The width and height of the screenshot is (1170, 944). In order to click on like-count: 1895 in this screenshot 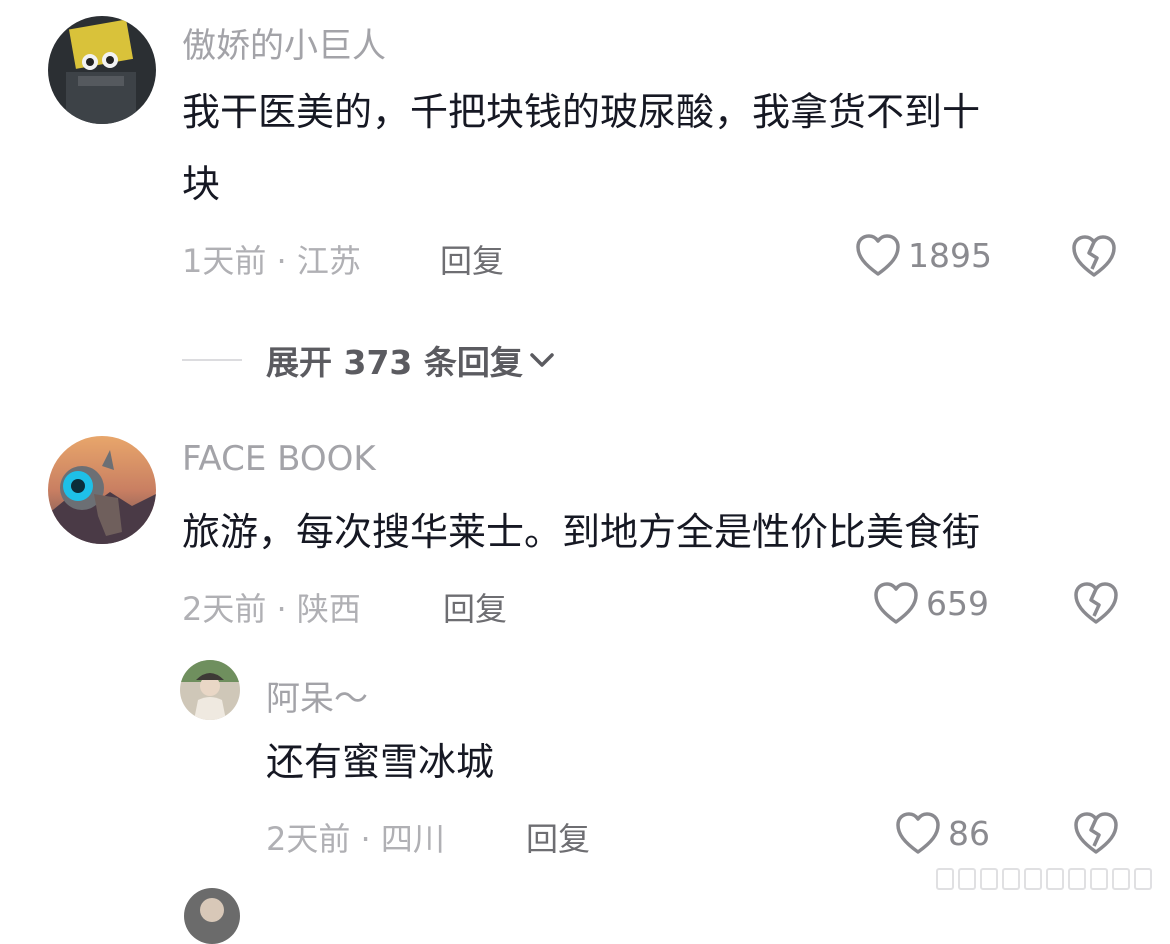, I will do `click(950, 255)`.